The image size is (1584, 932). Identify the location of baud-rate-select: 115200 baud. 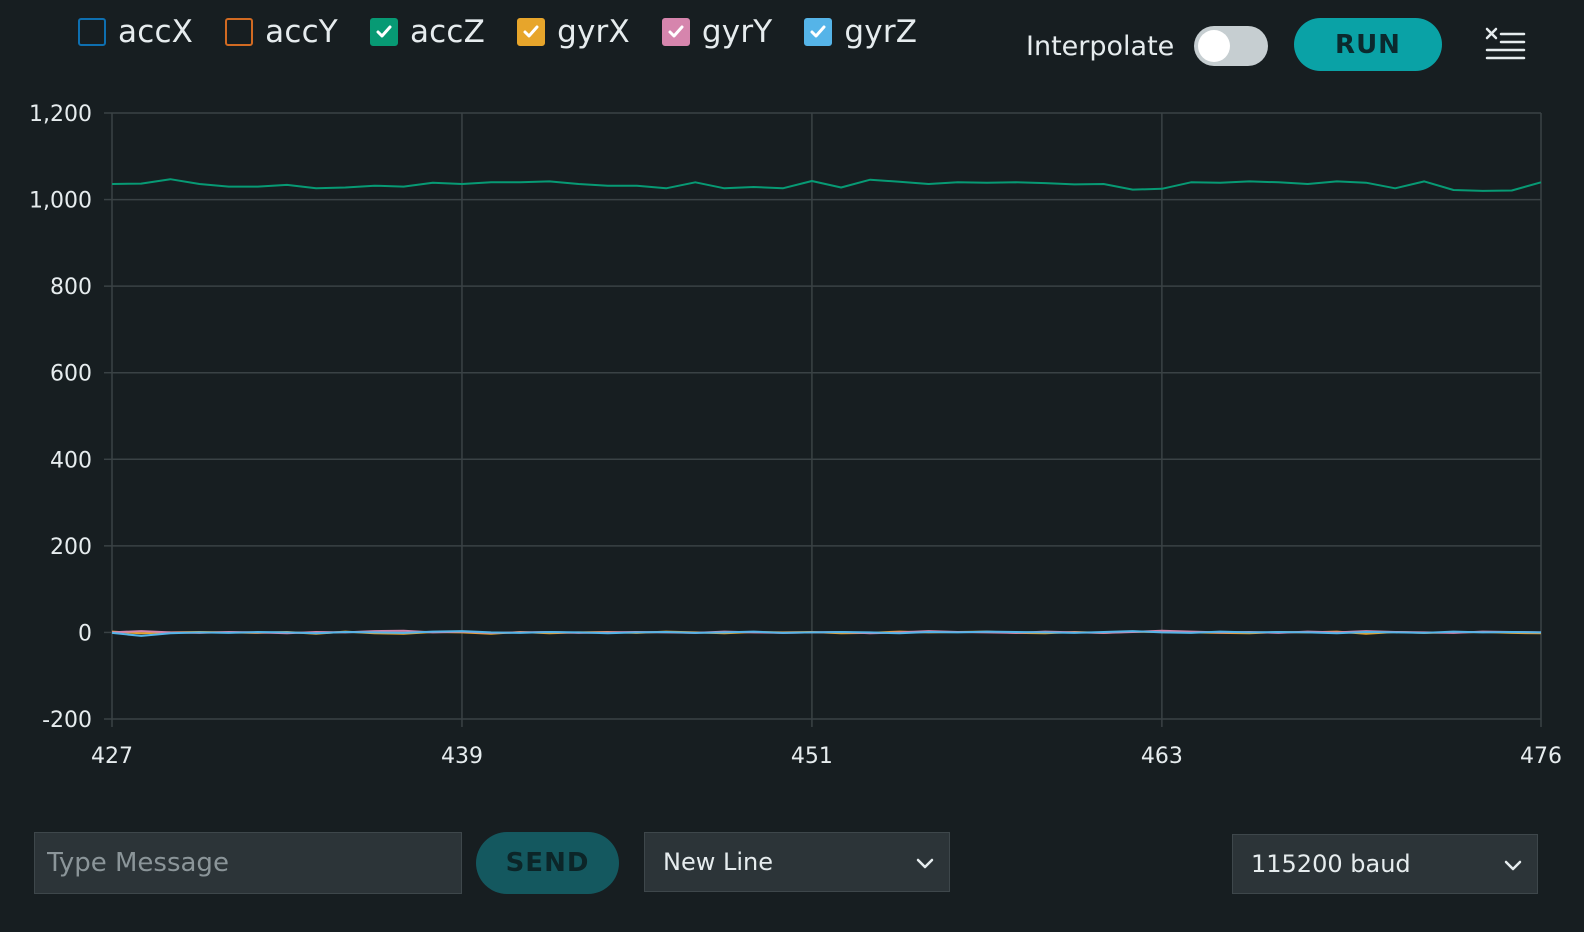
(1385, 864).